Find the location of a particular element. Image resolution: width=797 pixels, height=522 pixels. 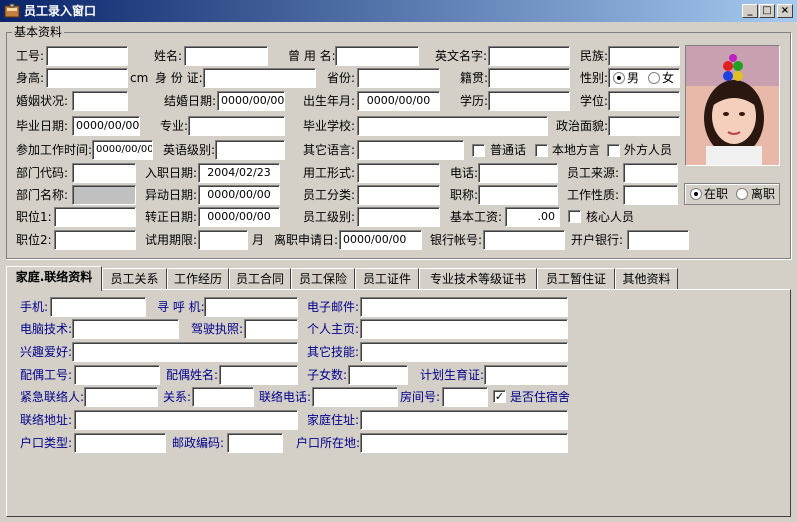

address-input is located at coordinates (186, 420).